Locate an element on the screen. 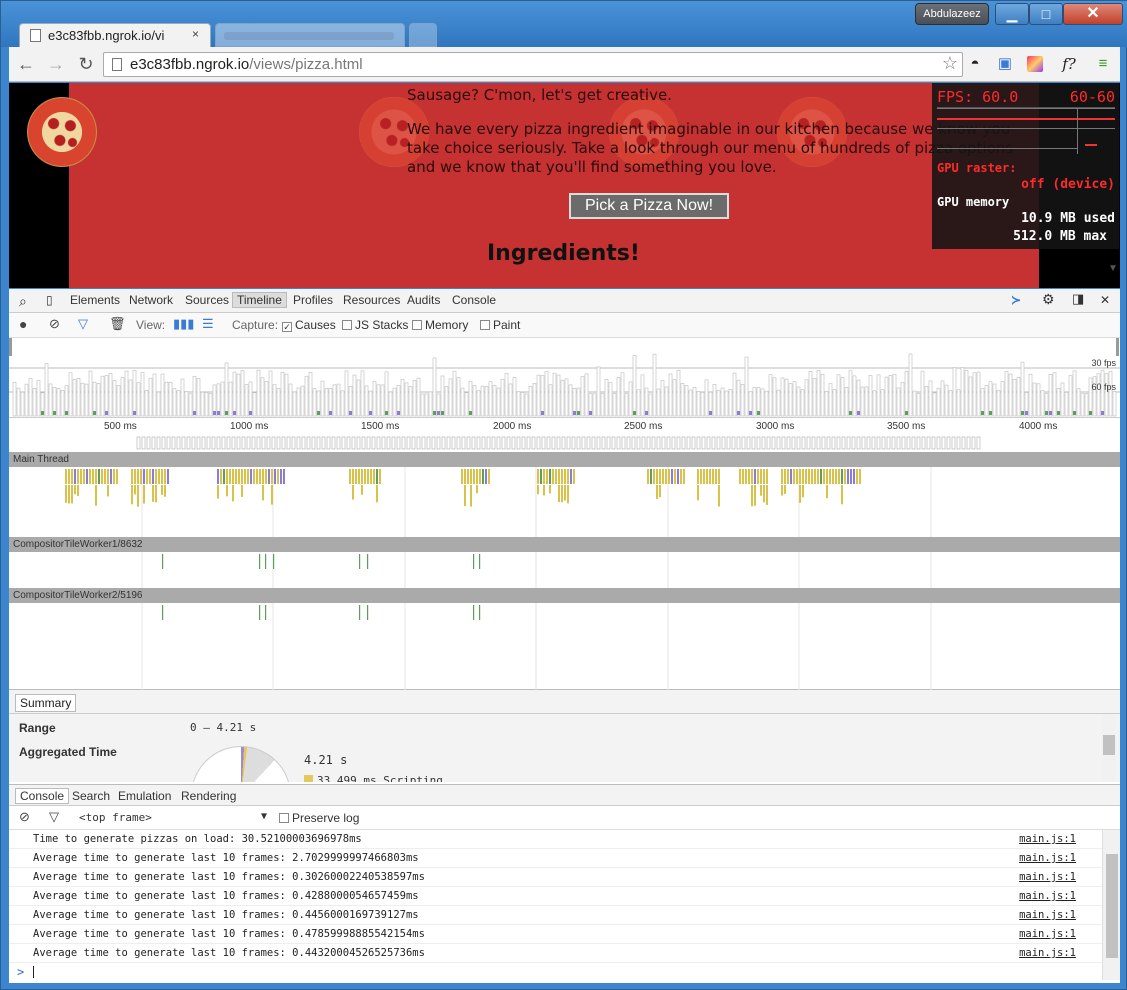 This screenshot has height=990, width=1127. drawer-tab-console: Console is located at coordinates (42, 796).